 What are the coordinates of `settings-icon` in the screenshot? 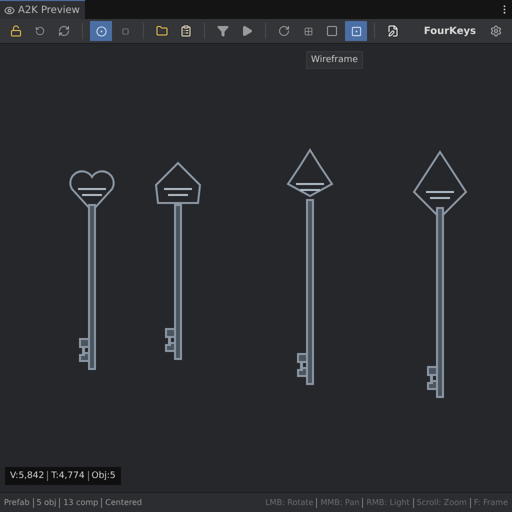 It's located at (496, 31).